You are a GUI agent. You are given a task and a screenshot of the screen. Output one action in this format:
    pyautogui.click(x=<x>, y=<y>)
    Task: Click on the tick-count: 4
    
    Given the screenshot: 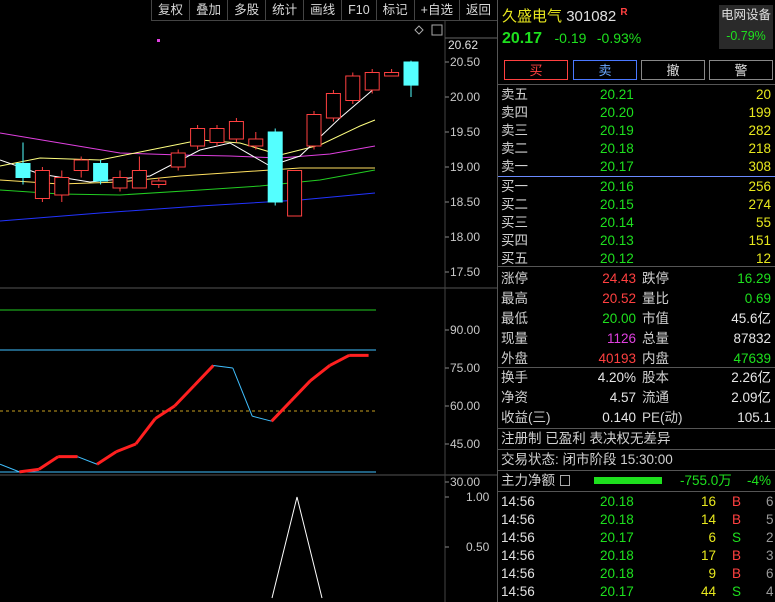 What is the action you would take?
    pyautogui.click(x=770, y=591)
    